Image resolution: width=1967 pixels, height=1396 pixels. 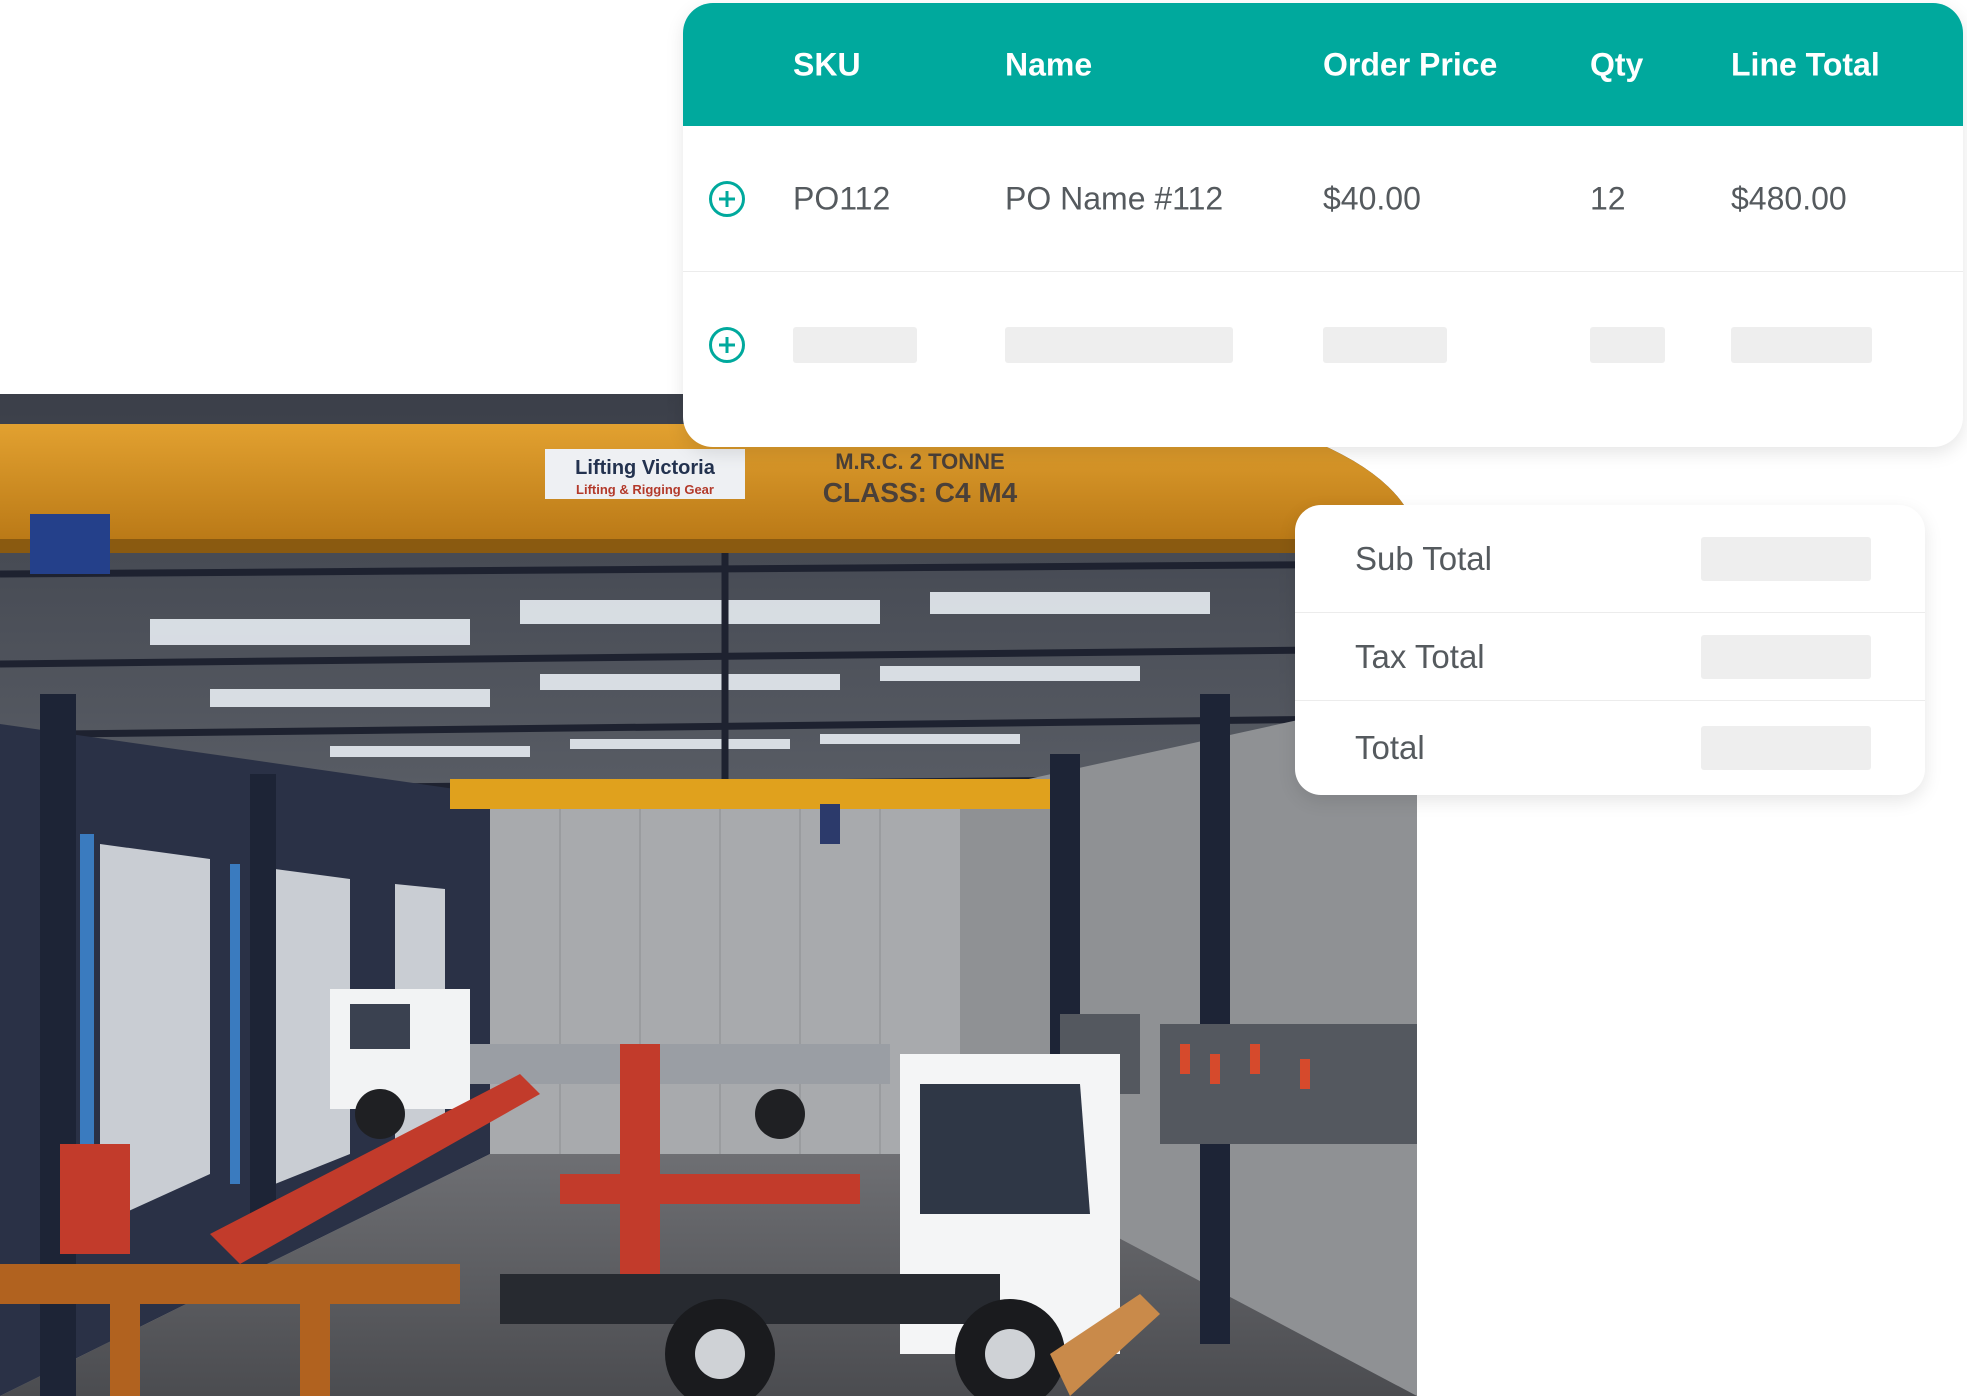 What do you see at coordinates (1390, 747) in the screenshot?
I see `total-label: Total` at bounding box center [1390, 747].